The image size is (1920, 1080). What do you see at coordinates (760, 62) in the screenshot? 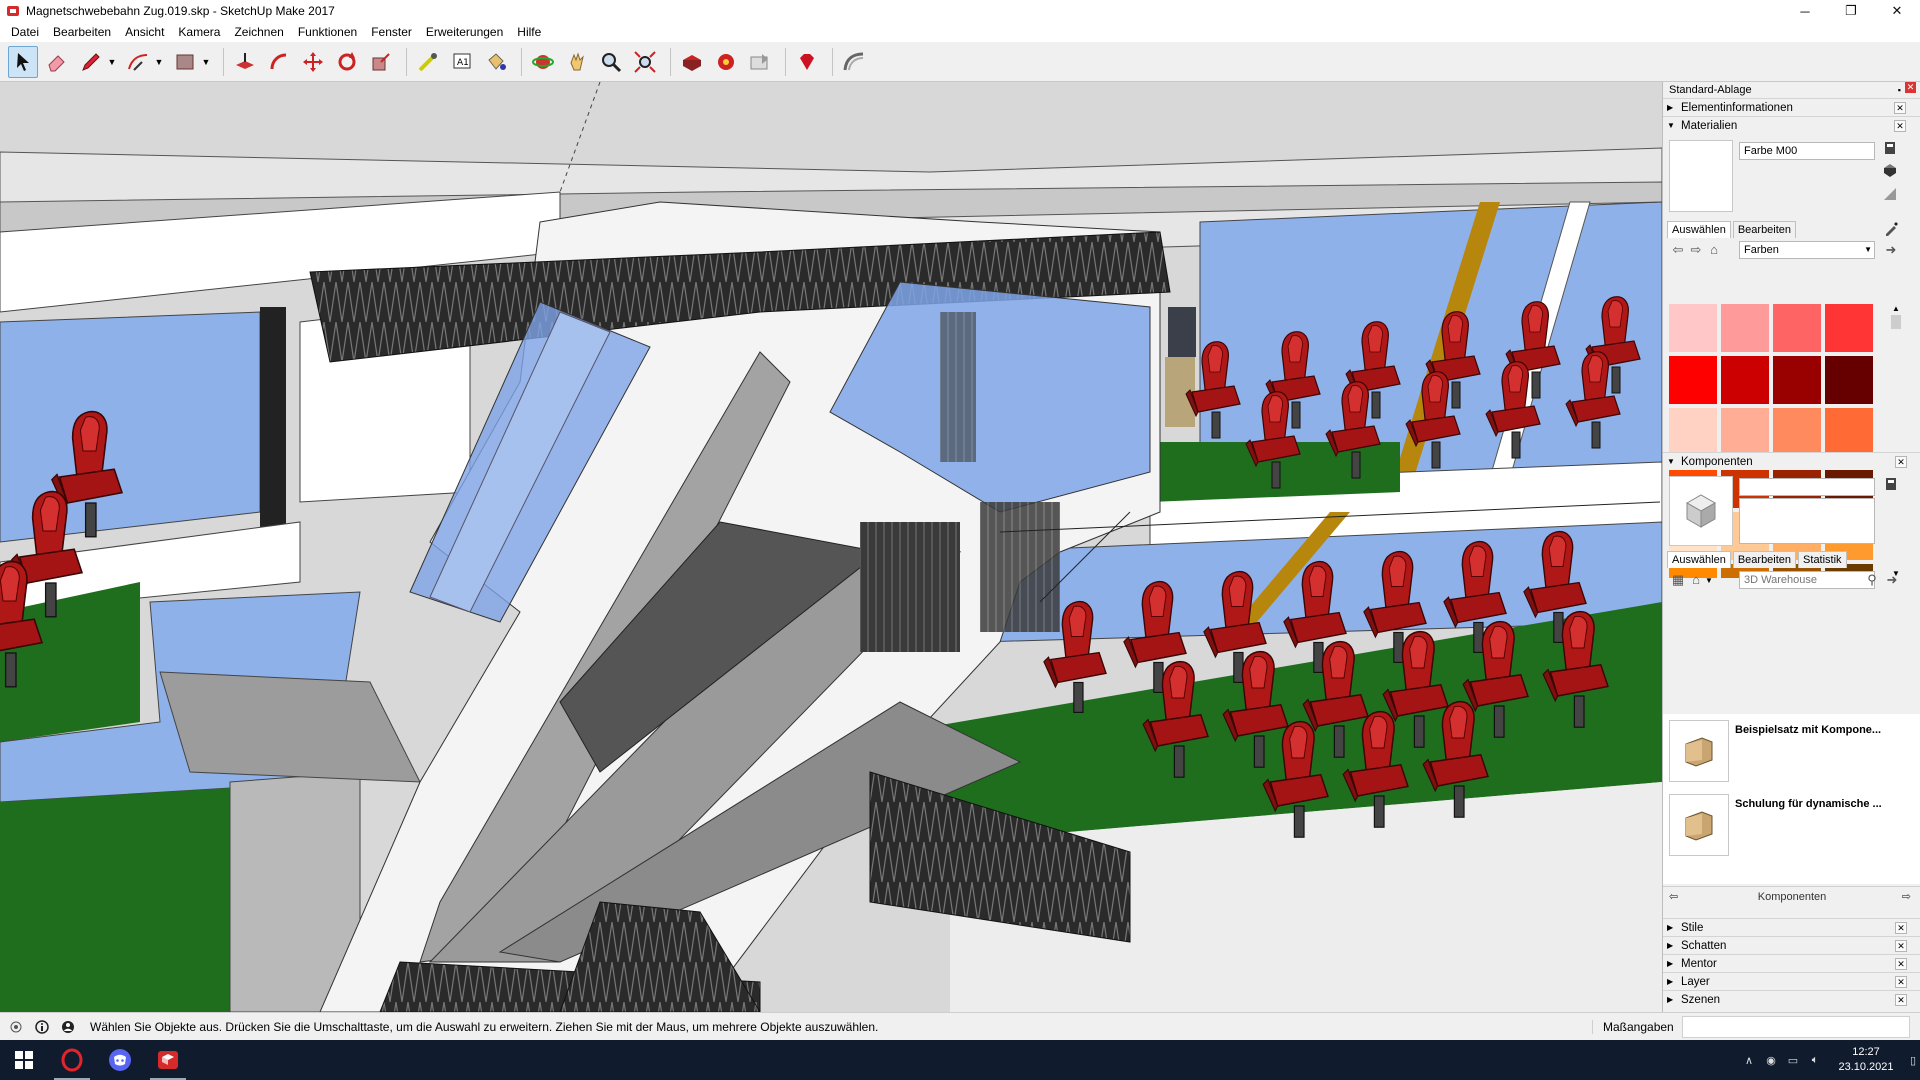
I see `share-model-tool-button` at bounding box center [760, 62].